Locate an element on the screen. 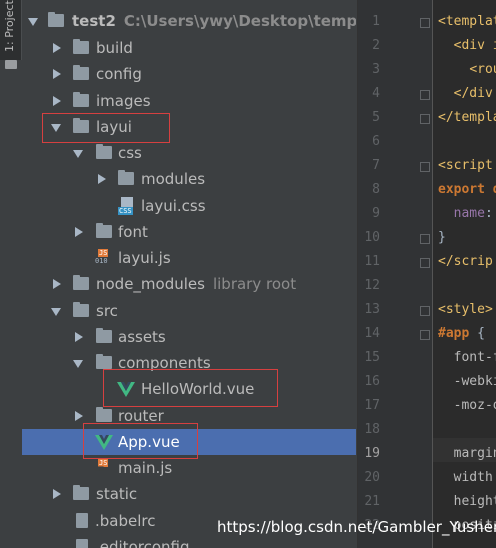 The image size is (496, 548). code-line: -moz-o is located at coordinates (467, 406).